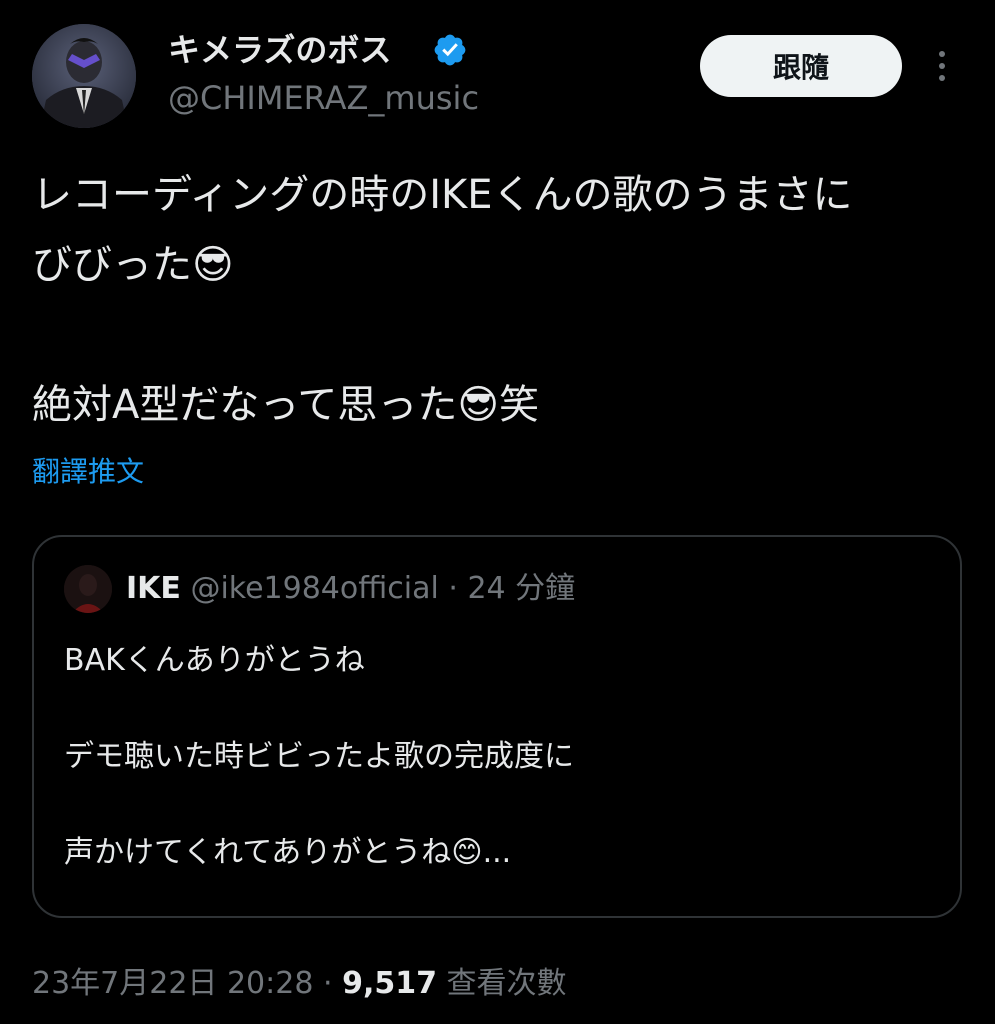 Image resolution: width=995 pixels, height=1024 pixels. Describe the element at coordinates (153, 588) in the screenshot. I see `quoted-author-name: IKE` at that location.